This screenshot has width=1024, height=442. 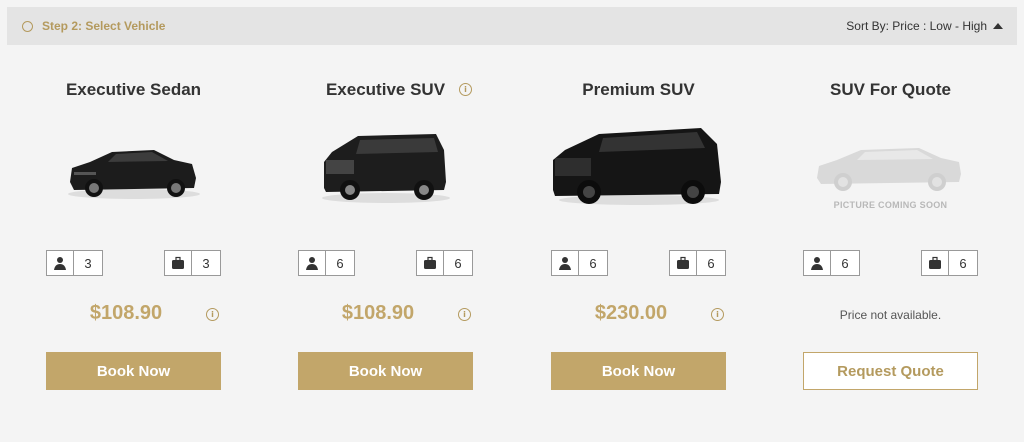 I want to click on luggage-count: 3, so click(x=206, y=263).